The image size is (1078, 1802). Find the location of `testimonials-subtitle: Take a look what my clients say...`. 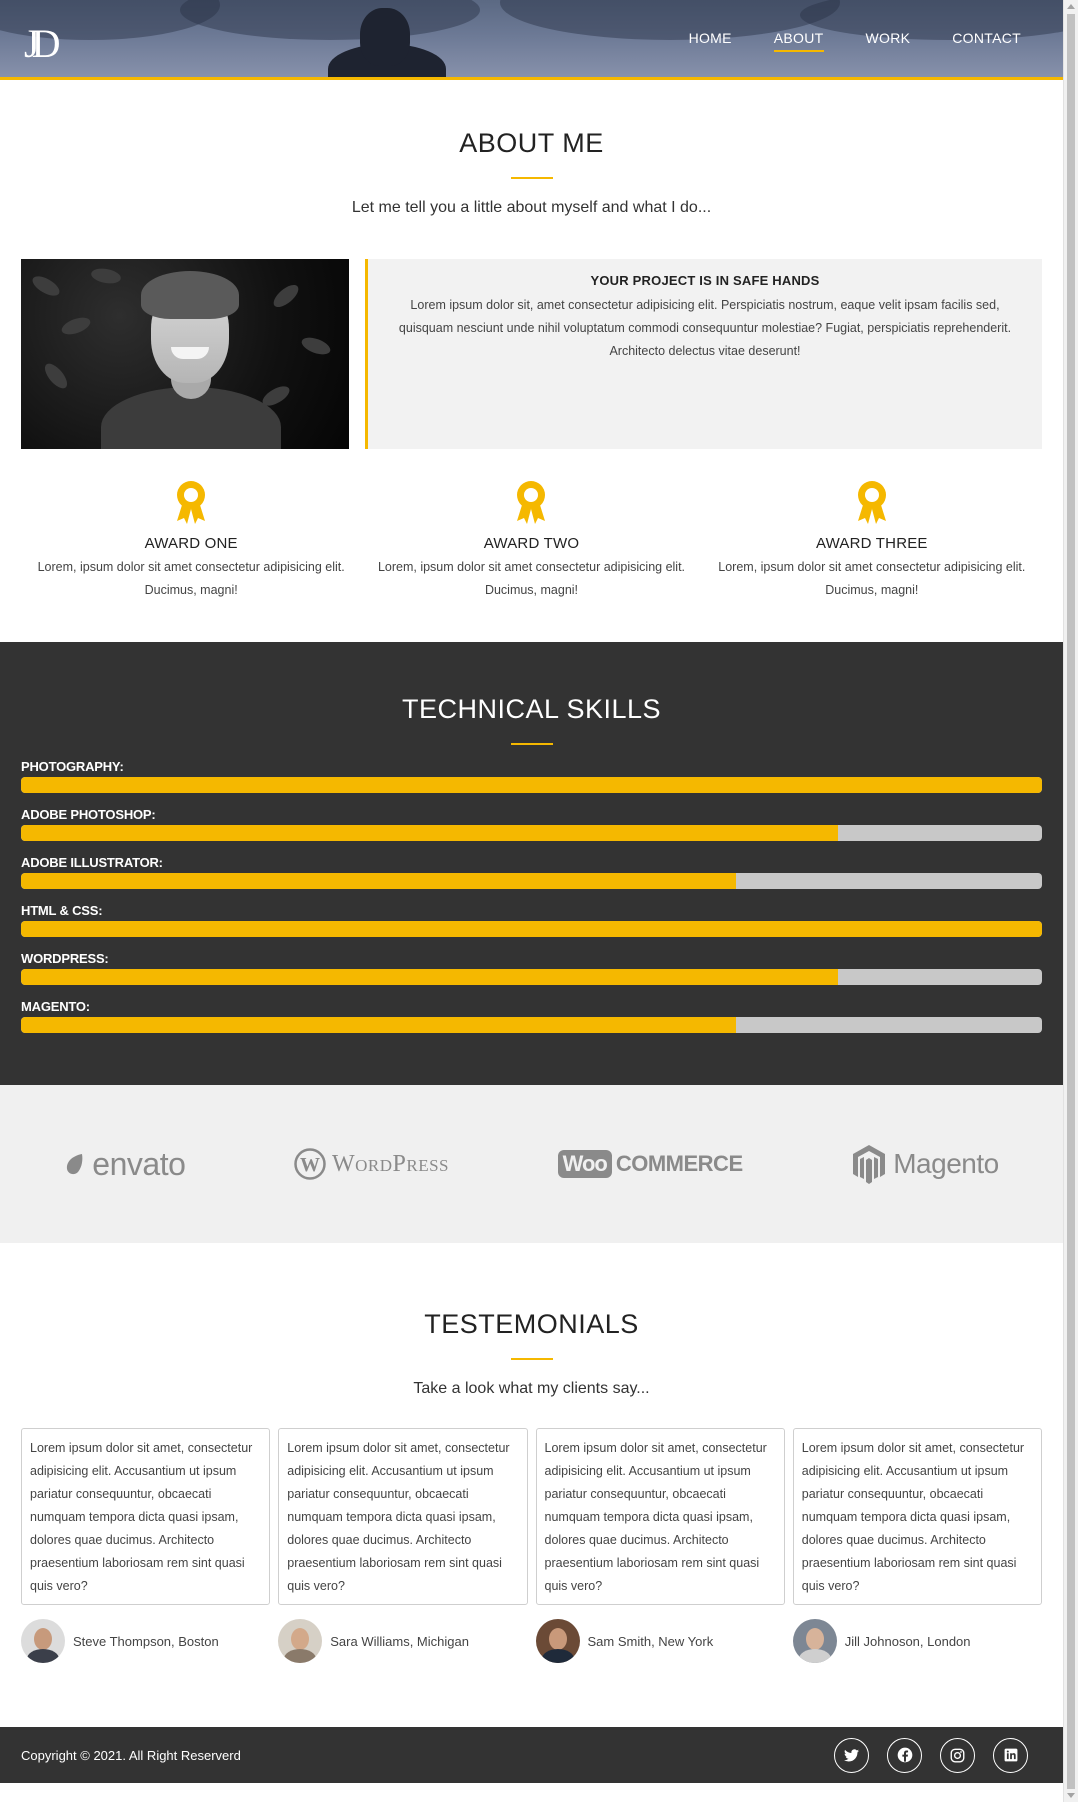

testimonials-subtitle: Take a look what my clients say... is located at coordinates (531, 1388).